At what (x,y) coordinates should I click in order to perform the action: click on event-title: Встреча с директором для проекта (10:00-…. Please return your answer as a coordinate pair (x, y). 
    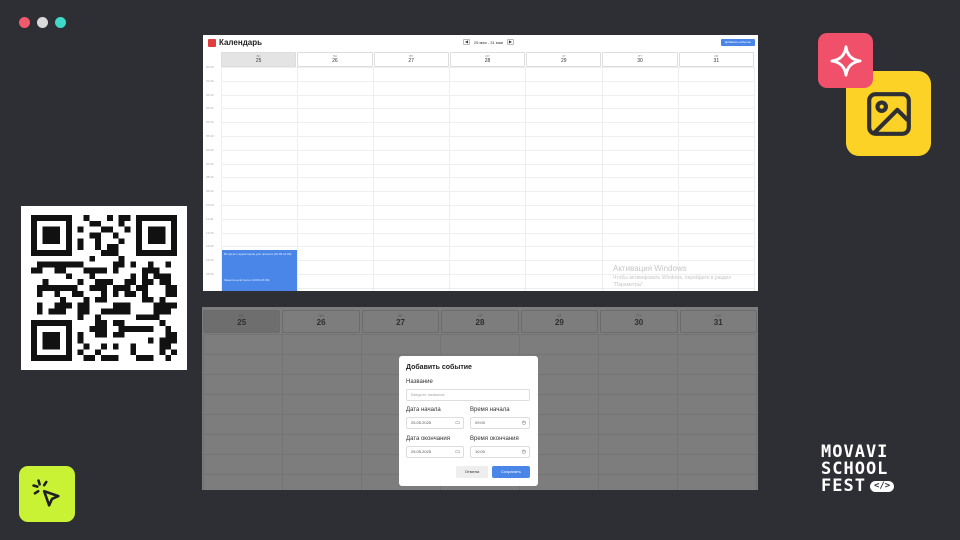
    Looking at the image, I should click on (258, 254).